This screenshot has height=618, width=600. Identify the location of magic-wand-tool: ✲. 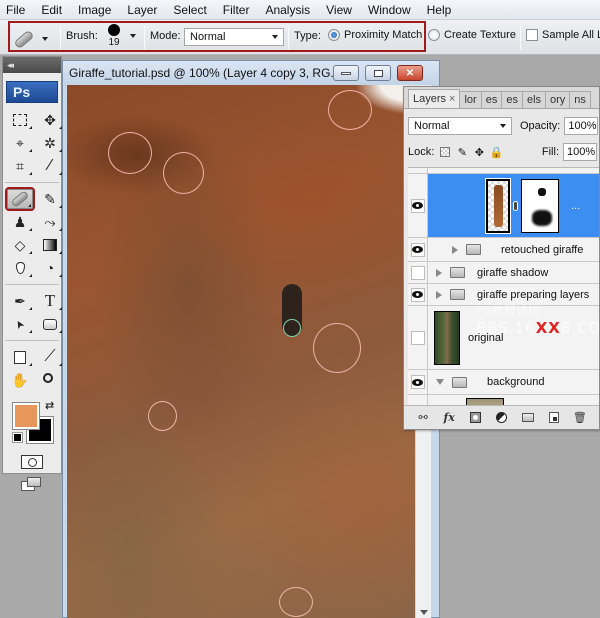
(50, 143).